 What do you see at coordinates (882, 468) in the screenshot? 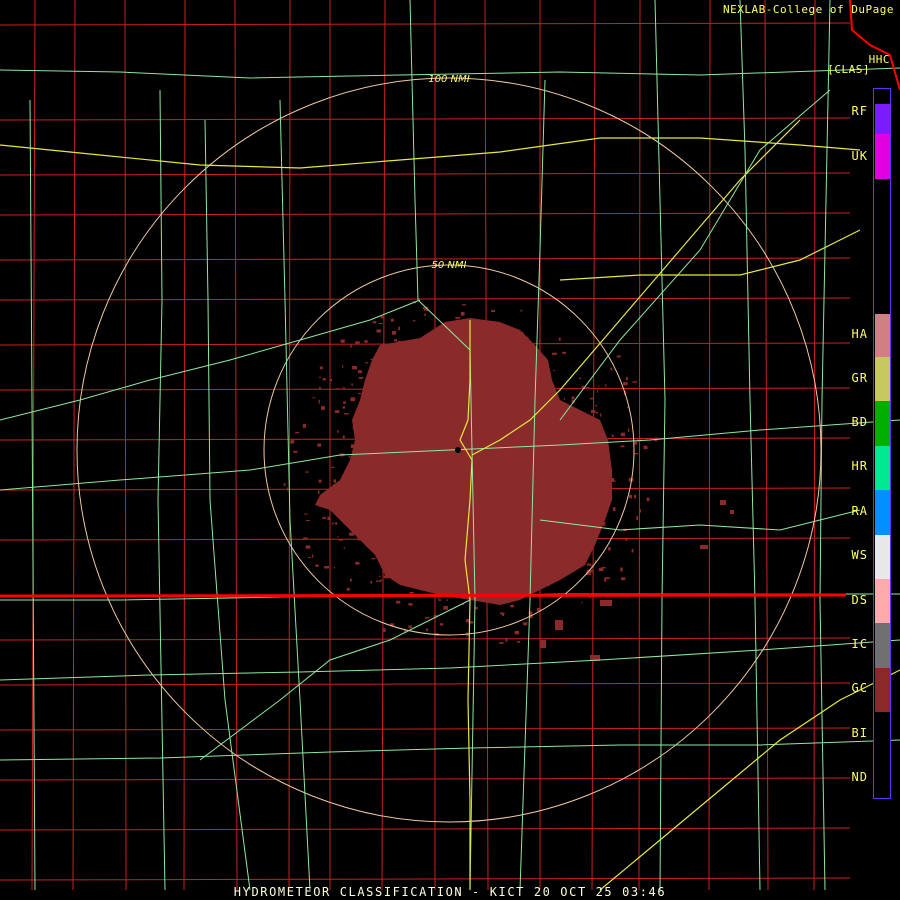
I see `legend-swatch-ra` at bounding box center [882, 468].